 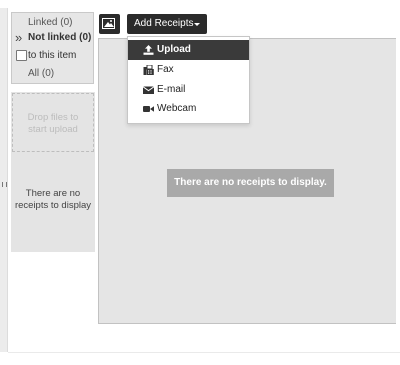 I want to click on bottom-divider, so click(x=204, y=352).